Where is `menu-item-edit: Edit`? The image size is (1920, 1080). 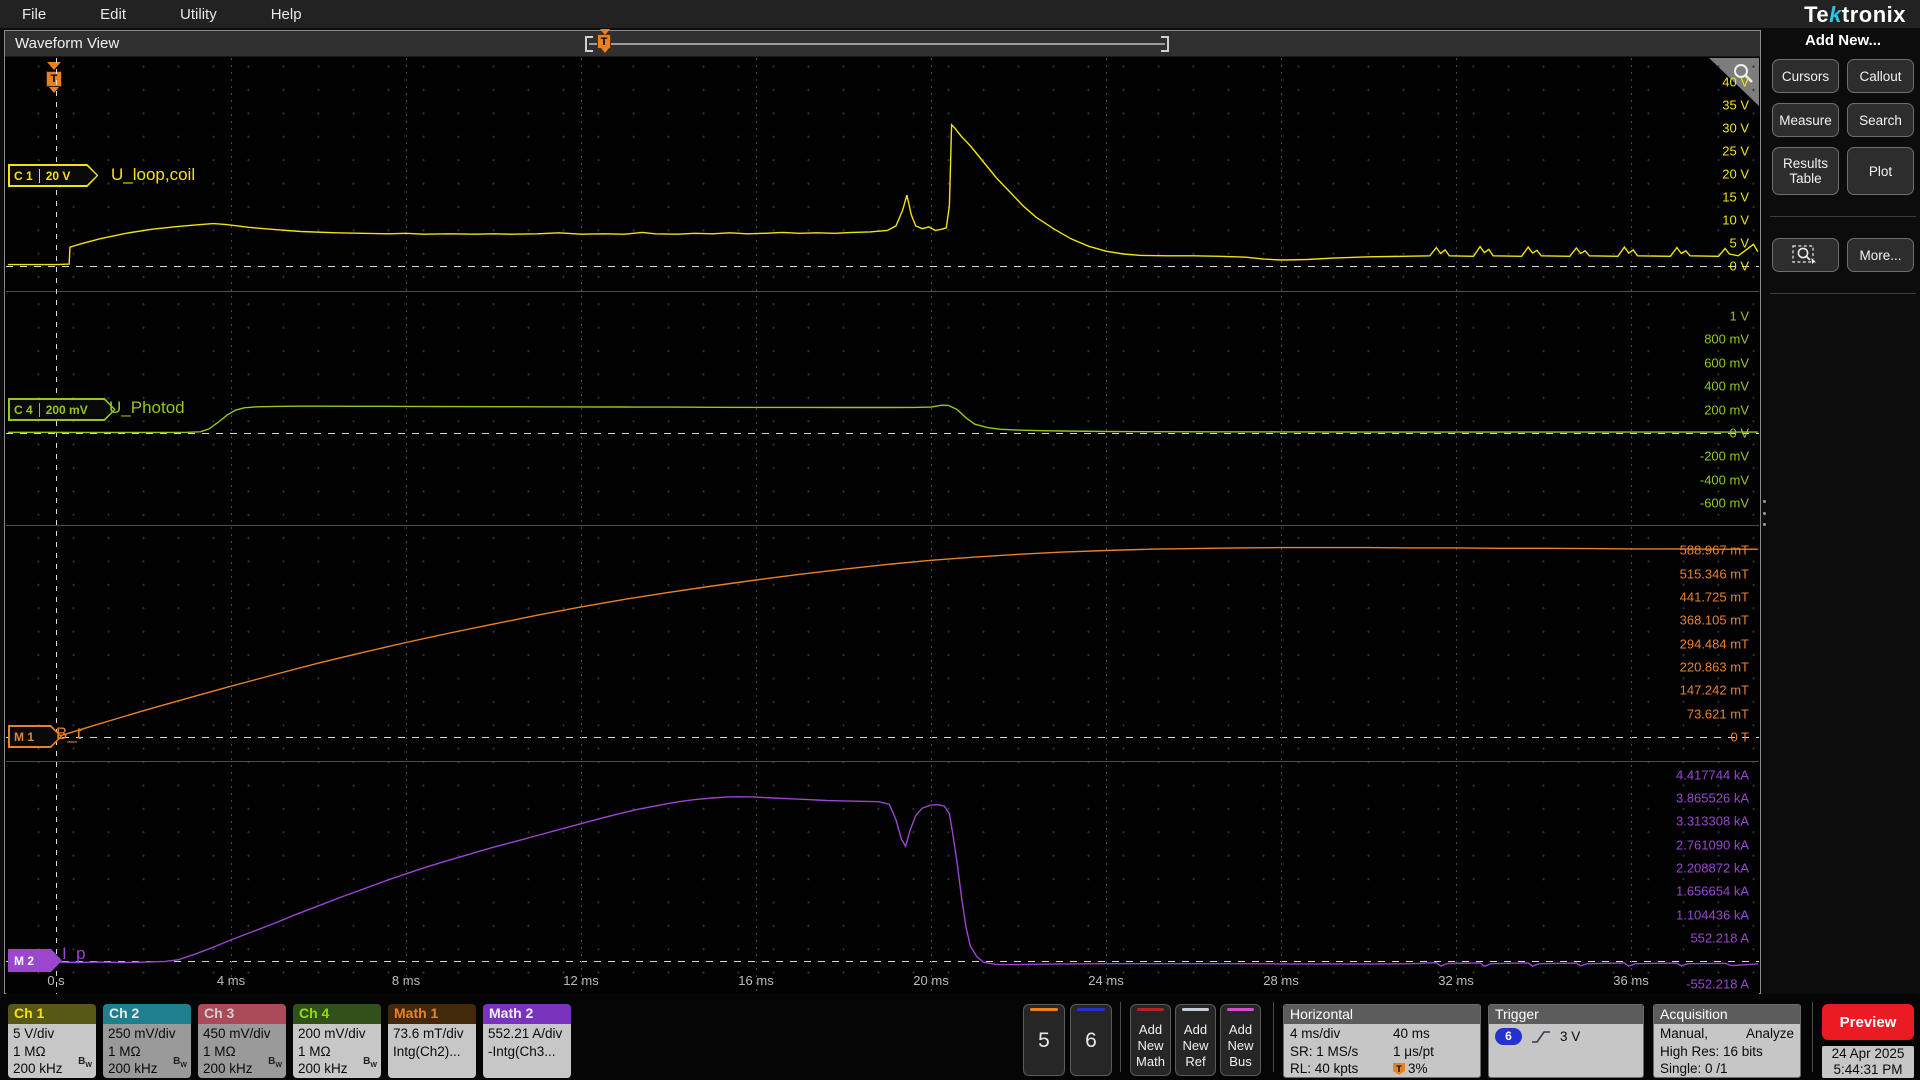 menu-item-edit: Edit is located at coordinates (113, 14).